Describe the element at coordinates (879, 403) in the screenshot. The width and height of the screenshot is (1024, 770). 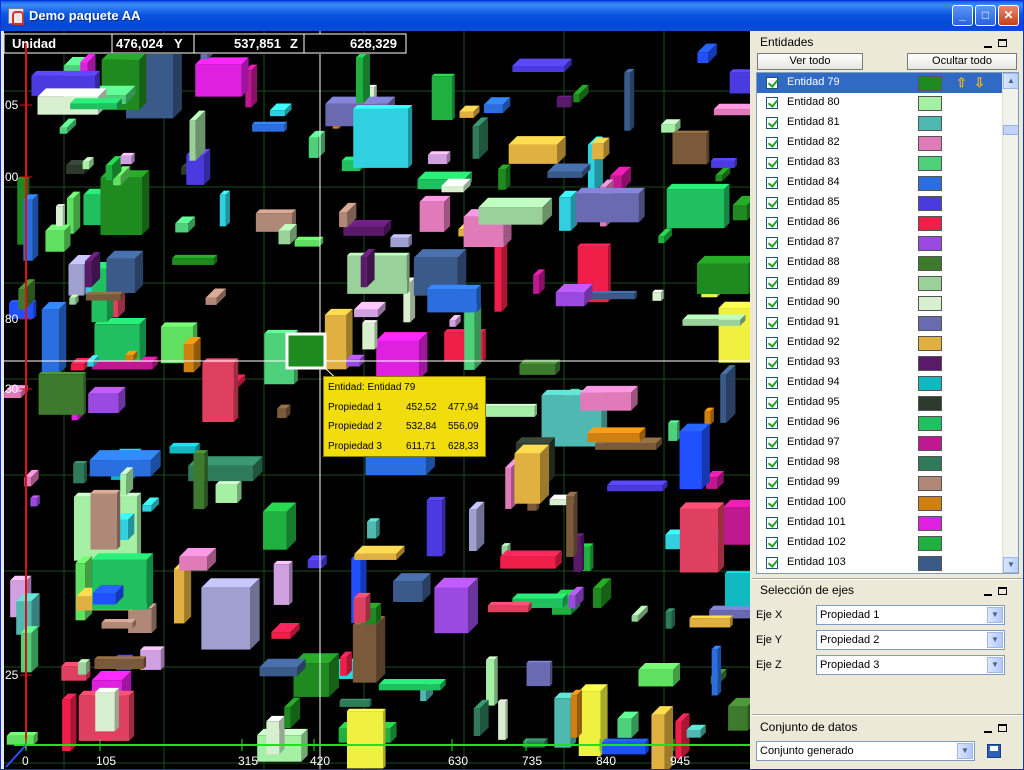
I see `entity-list-item: Entidad 95` at that location.